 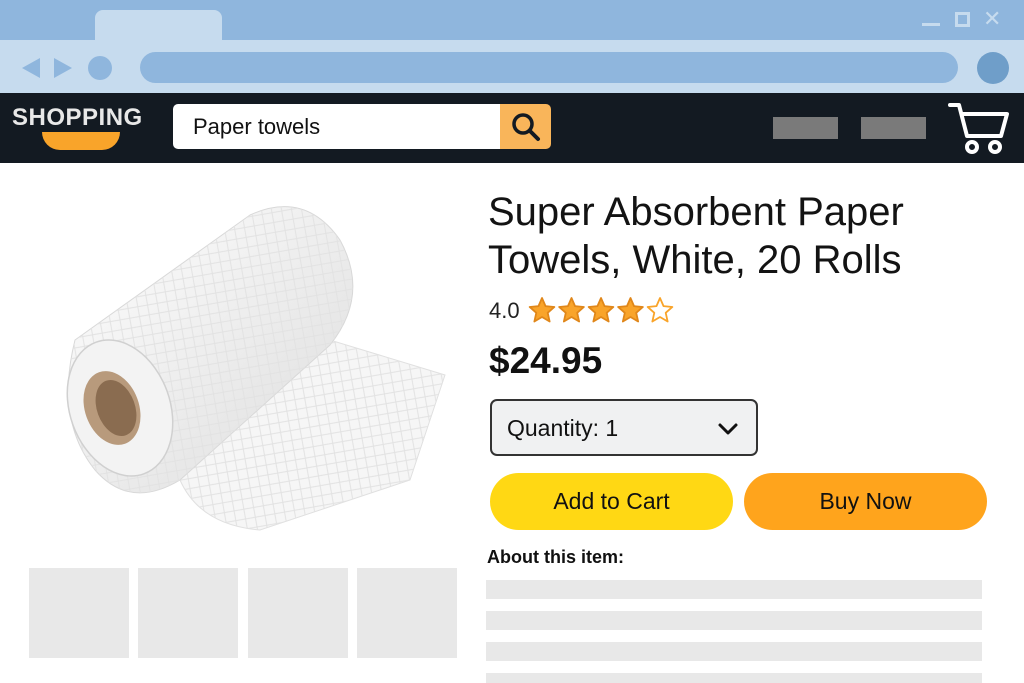 I want to click on reload-button, so click(x=100, y=68).